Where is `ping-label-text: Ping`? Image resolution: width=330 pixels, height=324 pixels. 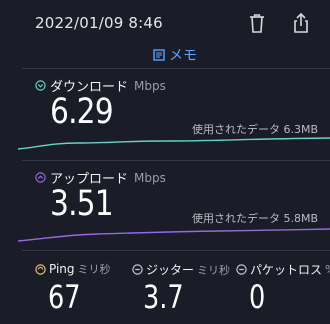 ping-label-text: Ping is located at coordinates (62, 269).